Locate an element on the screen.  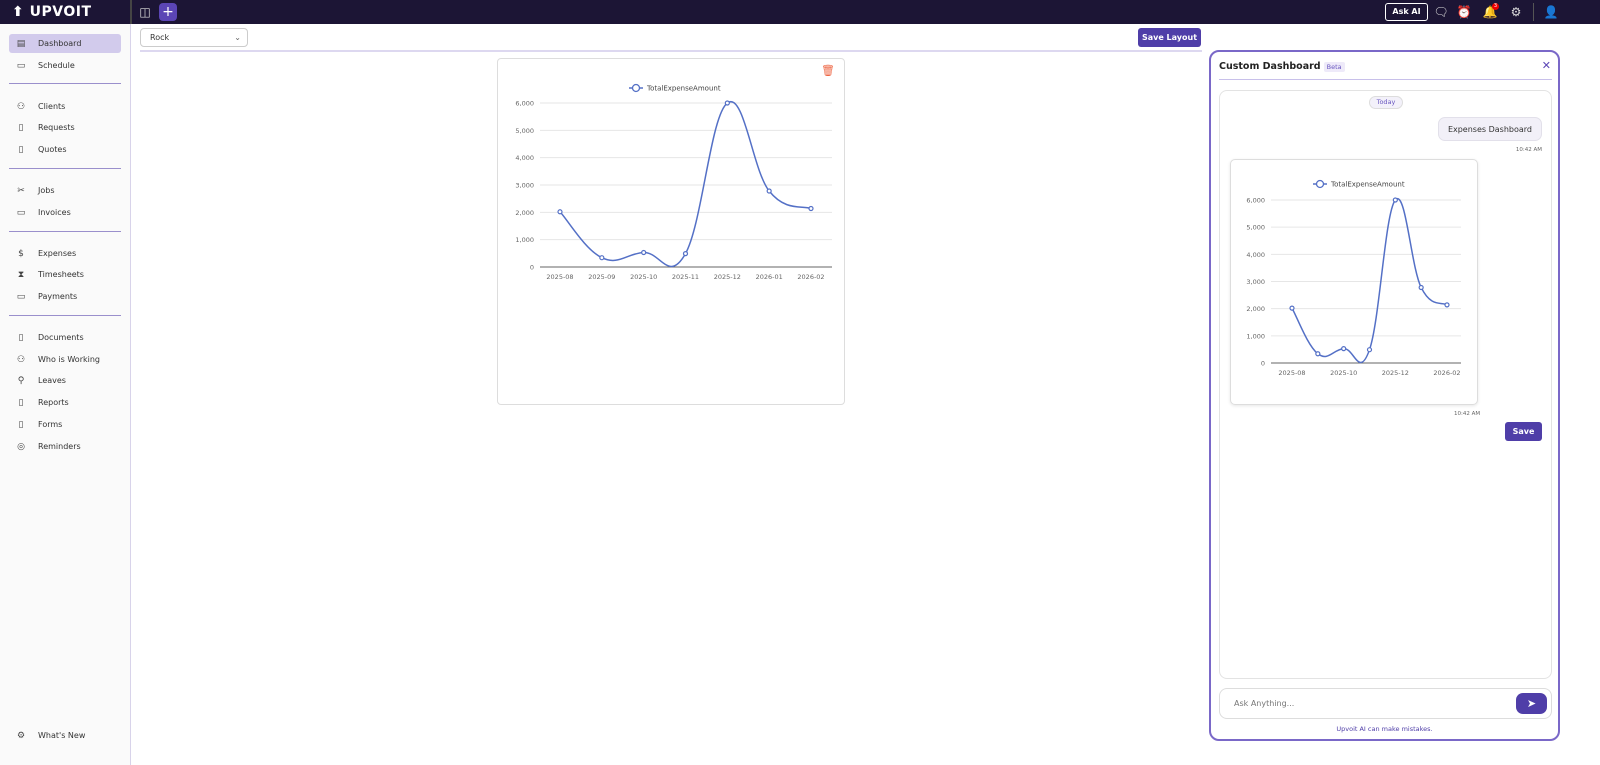
sidebar-item-reminders: ◎ Reminders is located at coordinates (65, 446).